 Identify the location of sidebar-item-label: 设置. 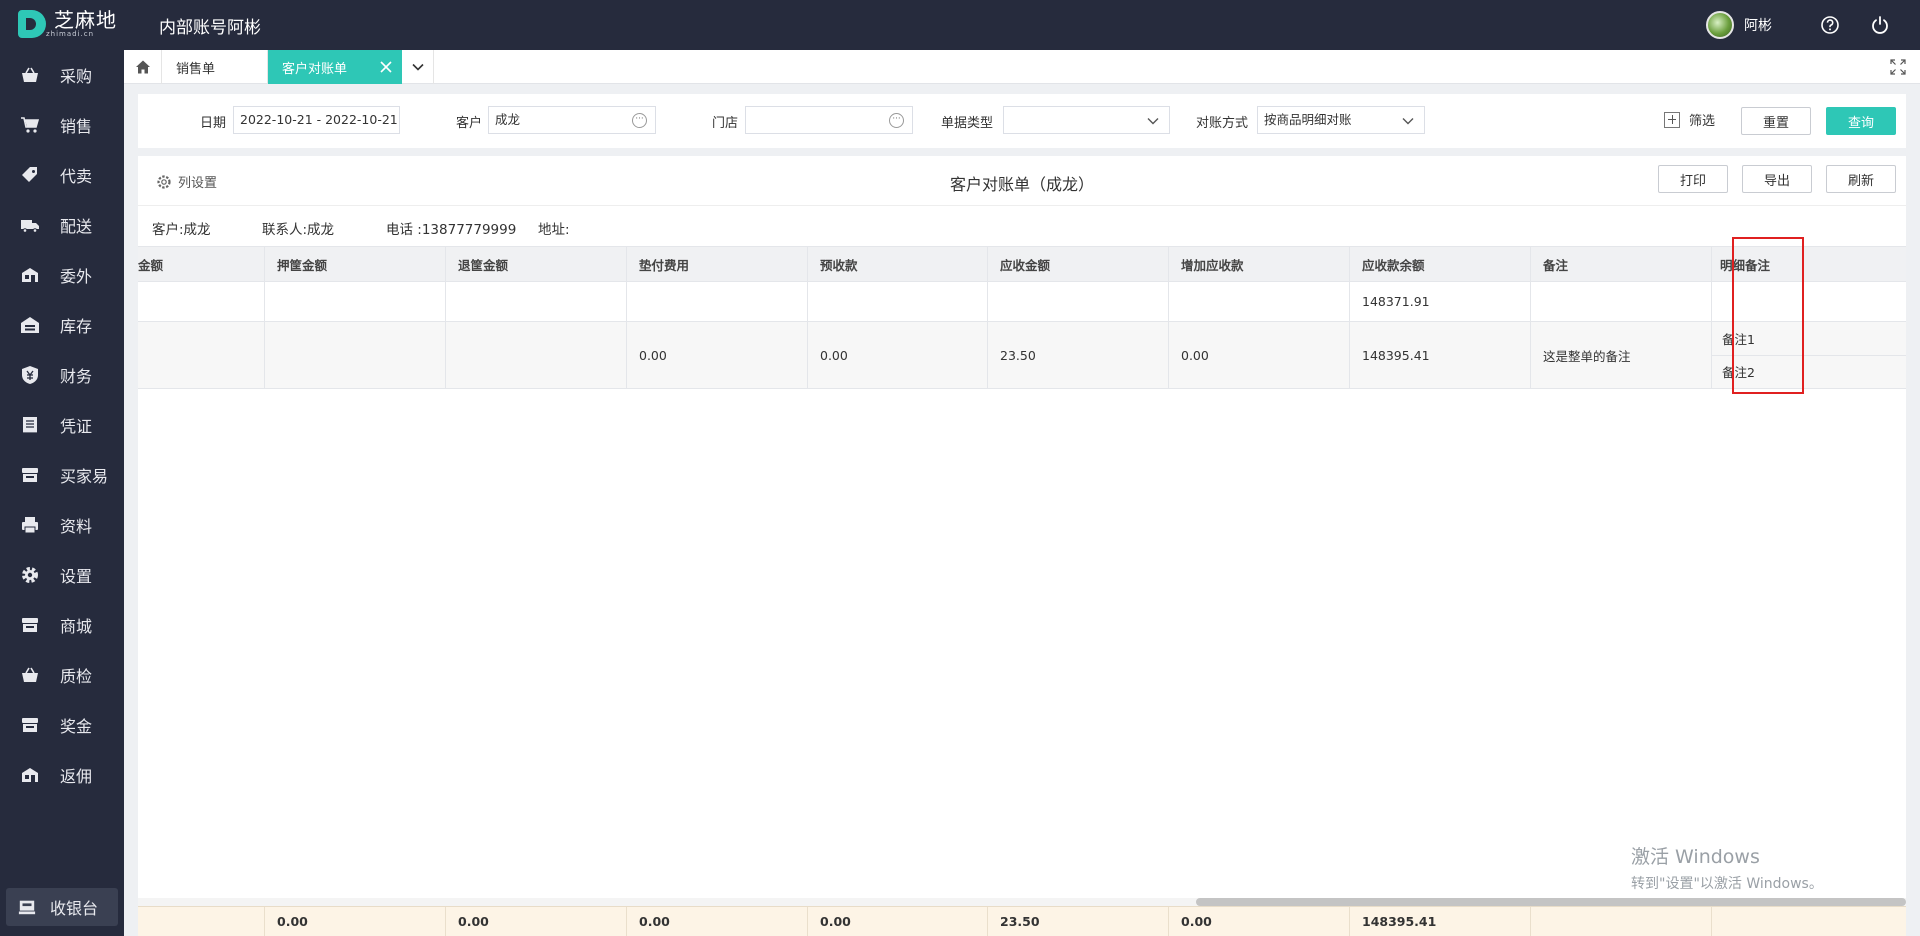
(76, 576).